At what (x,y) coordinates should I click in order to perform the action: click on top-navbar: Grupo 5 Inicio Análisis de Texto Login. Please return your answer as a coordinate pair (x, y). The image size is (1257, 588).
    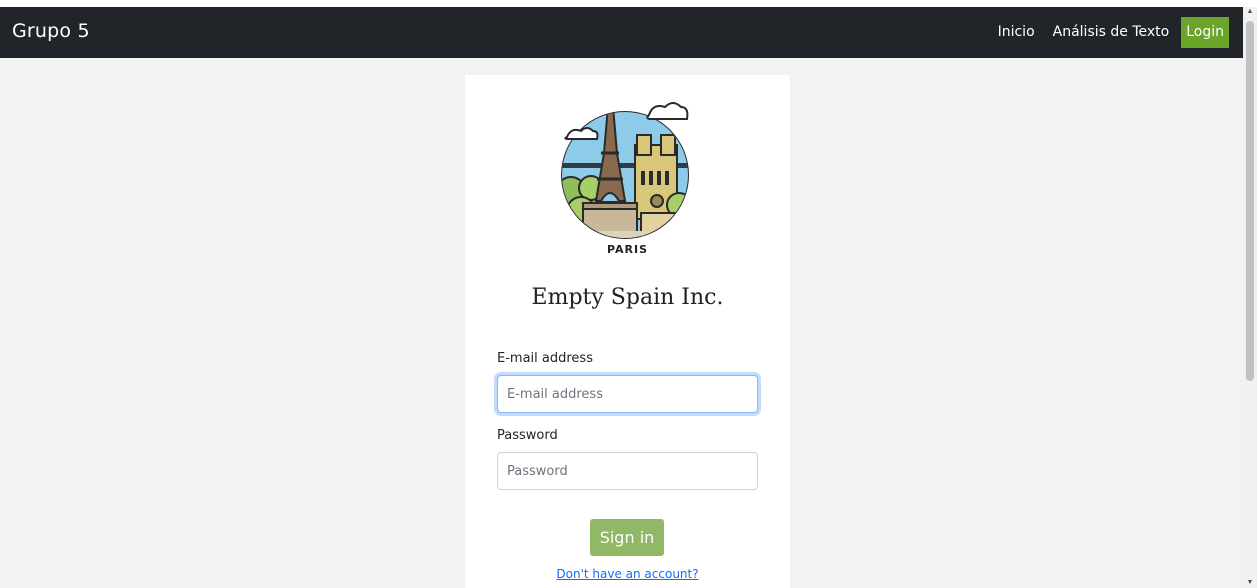
    Looking at the image, I should click on (621, 32).